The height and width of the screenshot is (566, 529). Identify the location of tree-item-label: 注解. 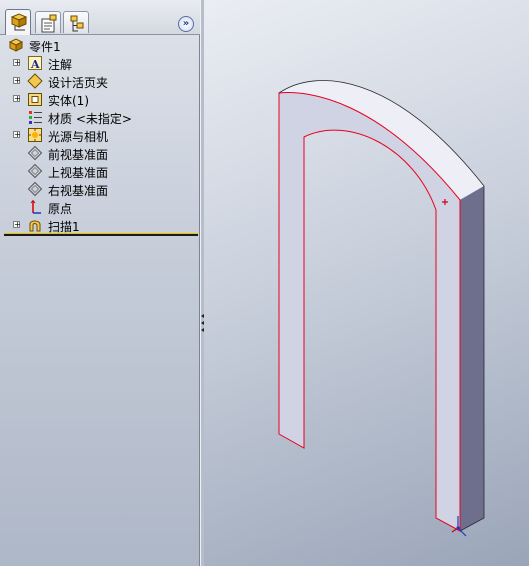
(60, 65).